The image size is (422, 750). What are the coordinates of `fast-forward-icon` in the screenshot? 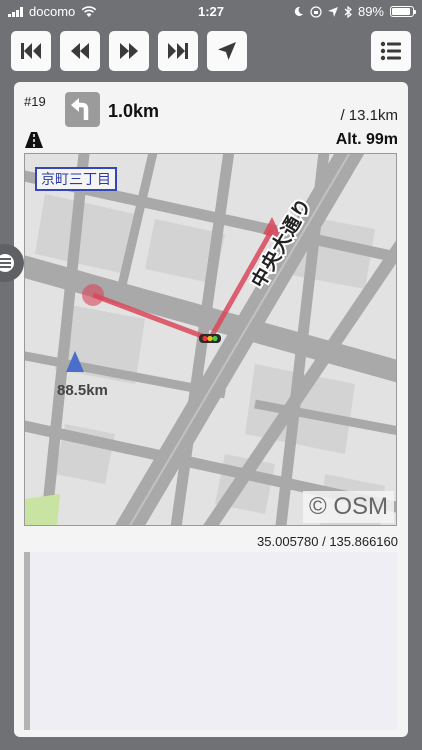 It's located at (129, 51).